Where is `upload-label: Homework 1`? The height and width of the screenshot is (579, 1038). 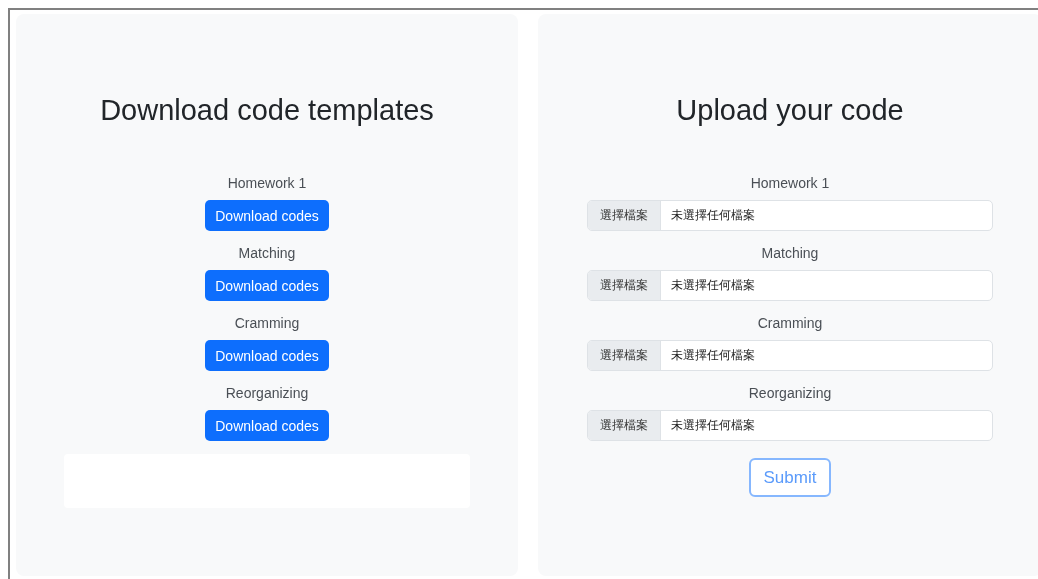
upload-label: Homework 1 is located at coordinates (790, 183).